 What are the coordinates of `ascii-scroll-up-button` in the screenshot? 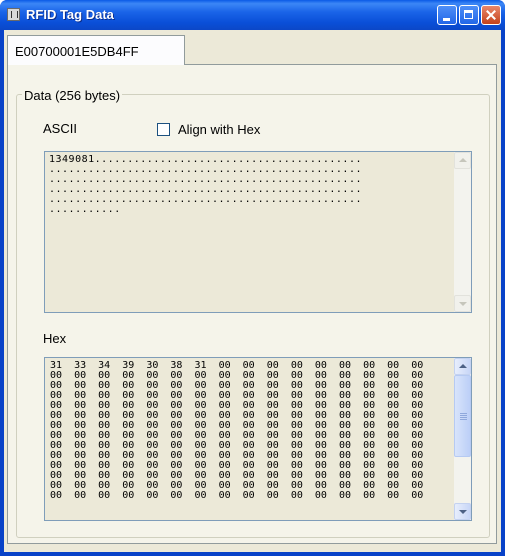 It's located at (462, 160).